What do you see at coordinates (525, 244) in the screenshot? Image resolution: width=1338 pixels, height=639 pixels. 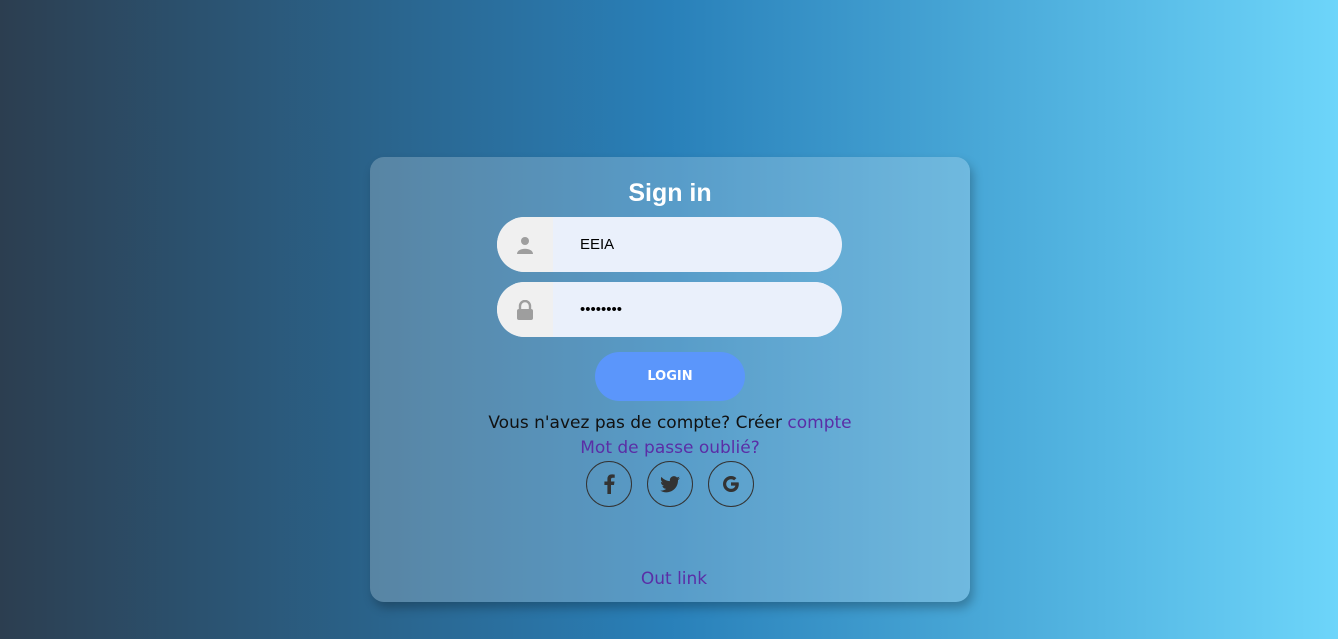 I see `user-icon` at bounding box center [525, 244].